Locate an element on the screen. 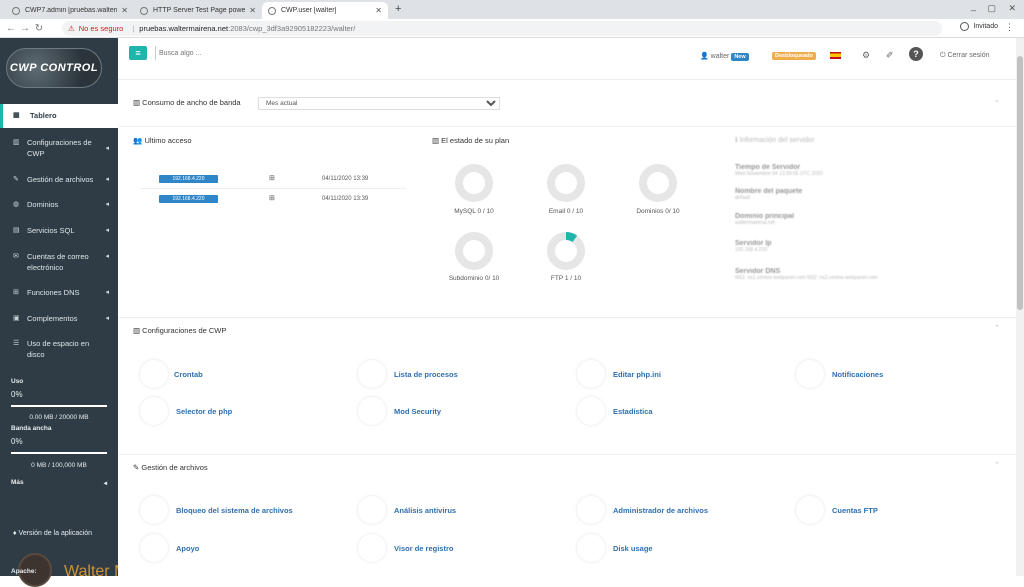 The image size is (1024, 587). warning-icon: ⚠ is located at coordinates (71, 28).